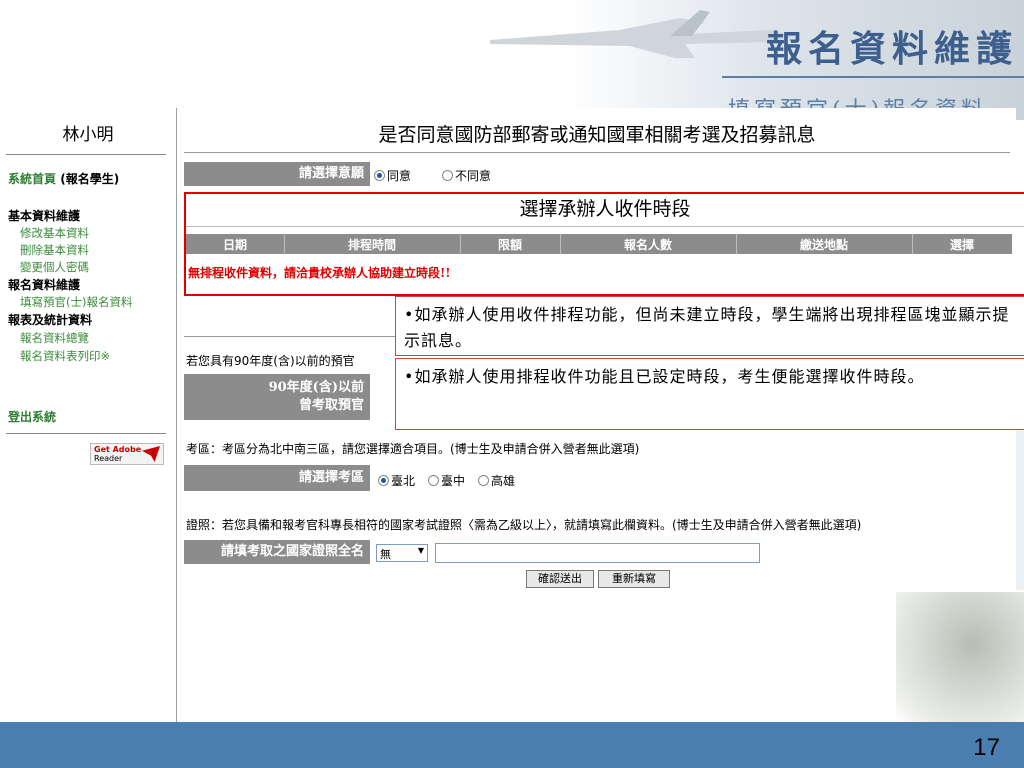 The image size is (1024, 768). Describe the element at coordinates (597, 135) in the screenshot. I see `consent-question: 是否同意國防部郵寄或通知國軍相關考選及招募訊息` at that location.